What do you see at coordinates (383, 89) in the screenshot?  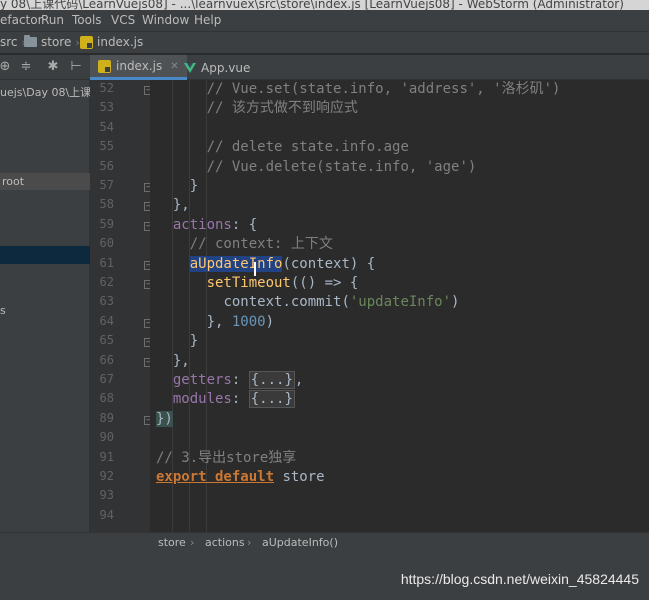 I see `code-token: // Vue.set(state.info, 'address', '洛杉矶')` at bounding box center [383, 89].